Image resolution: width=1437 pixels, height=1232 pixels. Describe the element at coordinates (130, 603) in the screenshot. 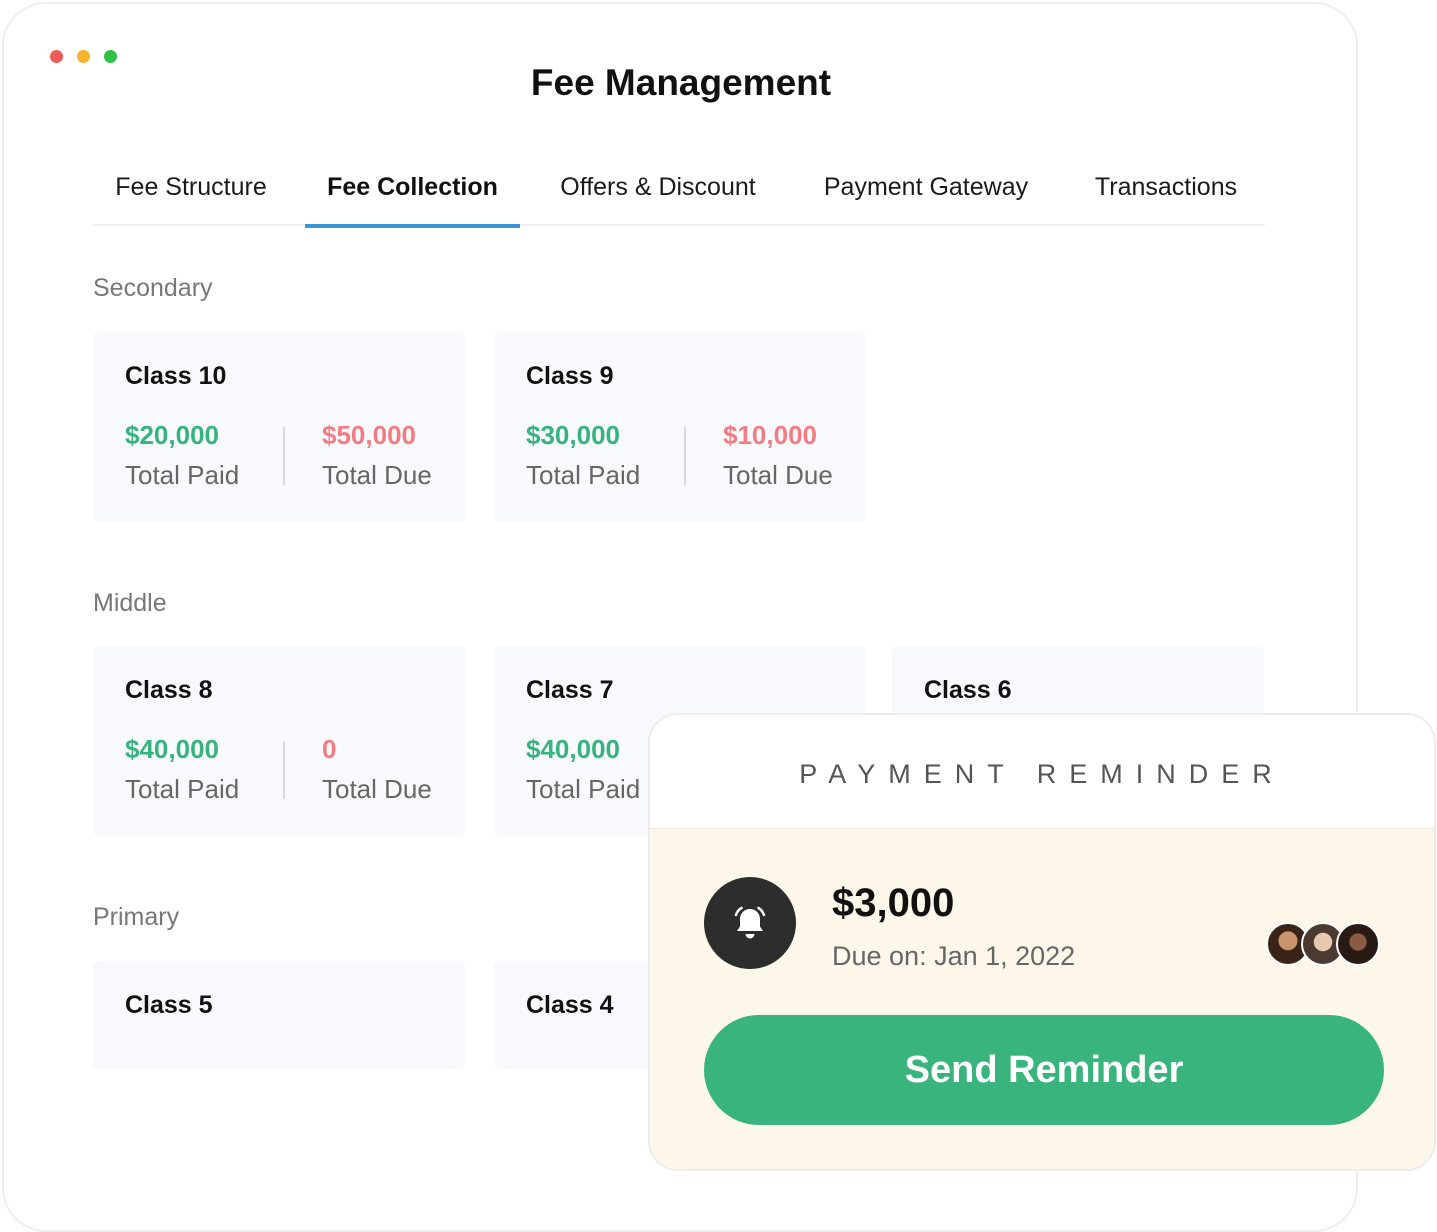

I see `section-label-middle: Middle` at that location.